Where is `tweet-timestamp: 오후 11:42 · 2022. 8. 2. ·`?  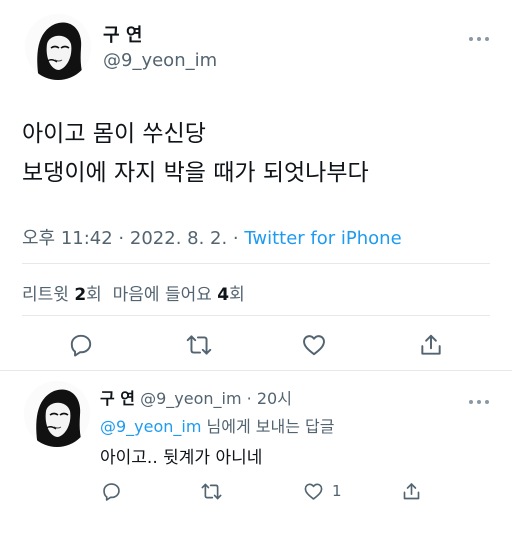 tweet-timestamp: 오후 11:42 · 2022. 8. 2. · is located at coordinates (133, 238).